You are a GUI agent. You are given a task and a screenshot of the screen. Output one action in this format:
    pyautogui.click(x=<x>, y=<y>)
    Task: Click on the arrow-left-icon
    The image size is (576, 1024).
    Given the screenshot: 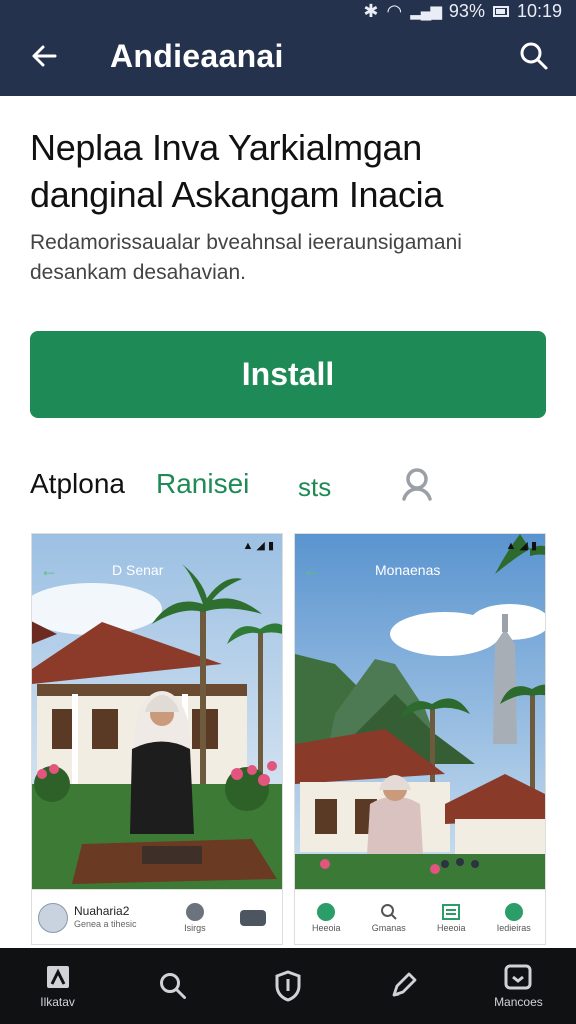 What is the action you would take?
    pyautogui.click(x=44, y=56)
    